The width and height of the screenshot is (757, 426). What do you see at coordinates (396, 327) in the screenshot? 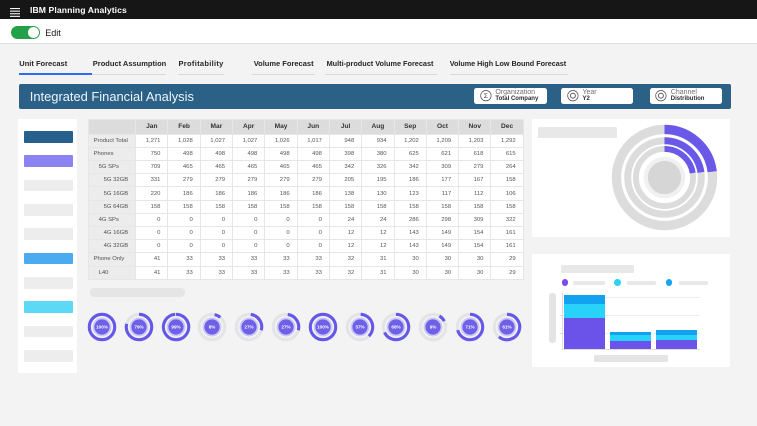
I see `svg-text: 68%` at bounding box center [396, 327].